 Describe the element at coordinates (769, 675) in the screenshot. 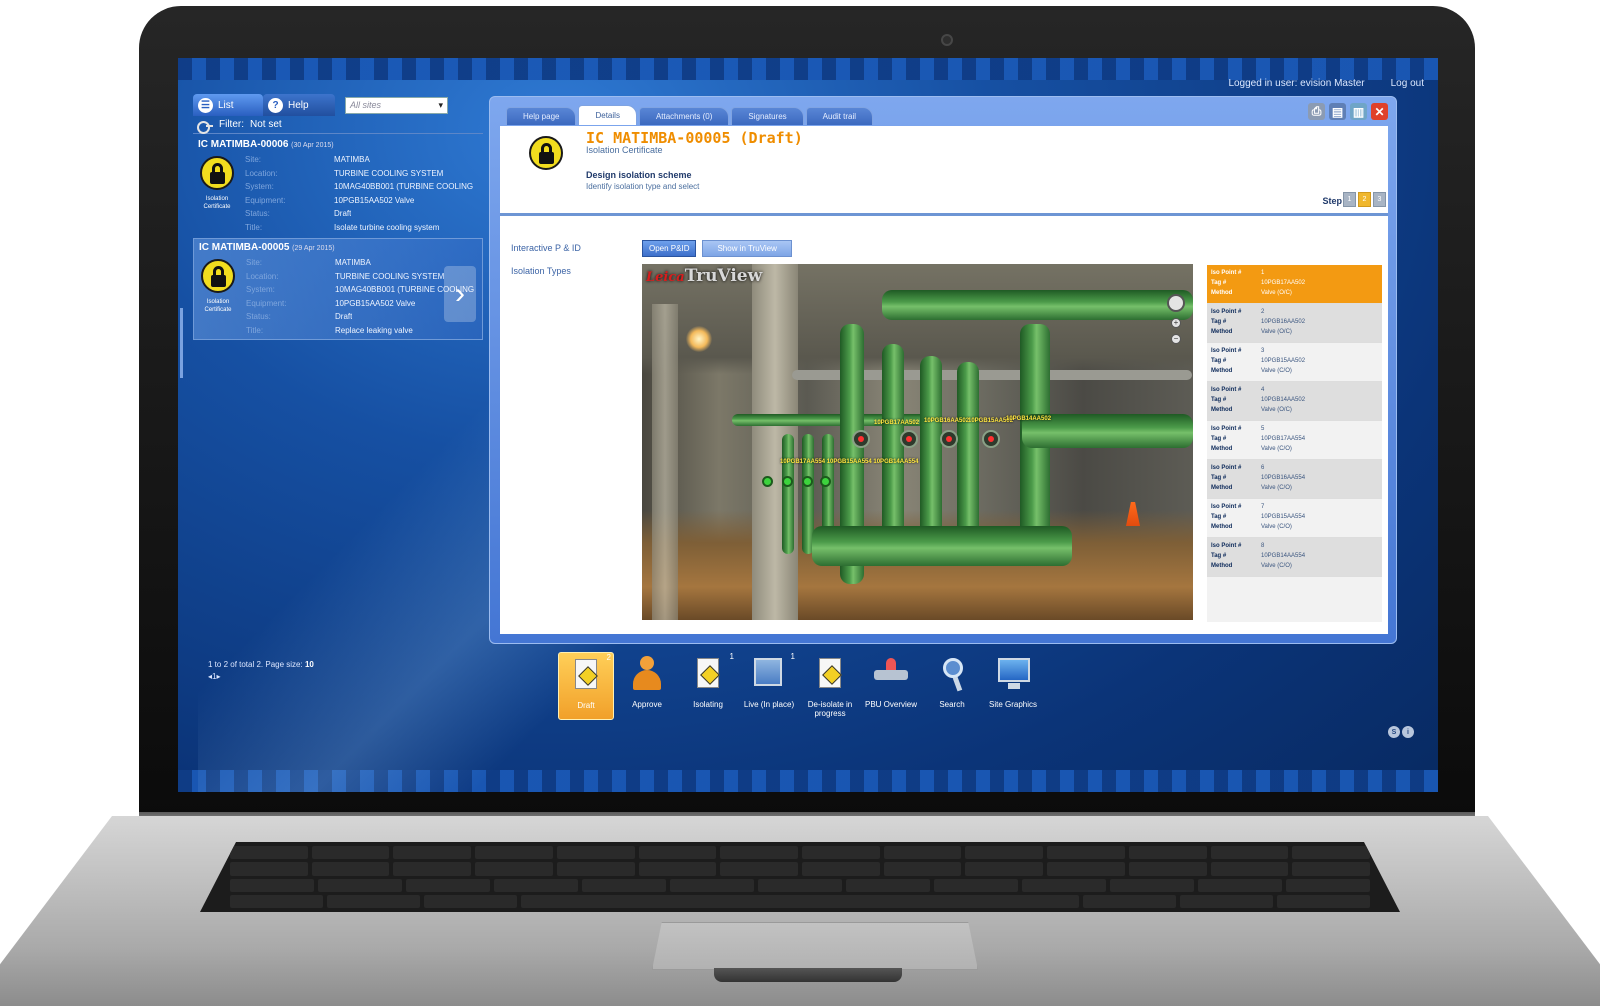

I see `workers-icon` at that location.